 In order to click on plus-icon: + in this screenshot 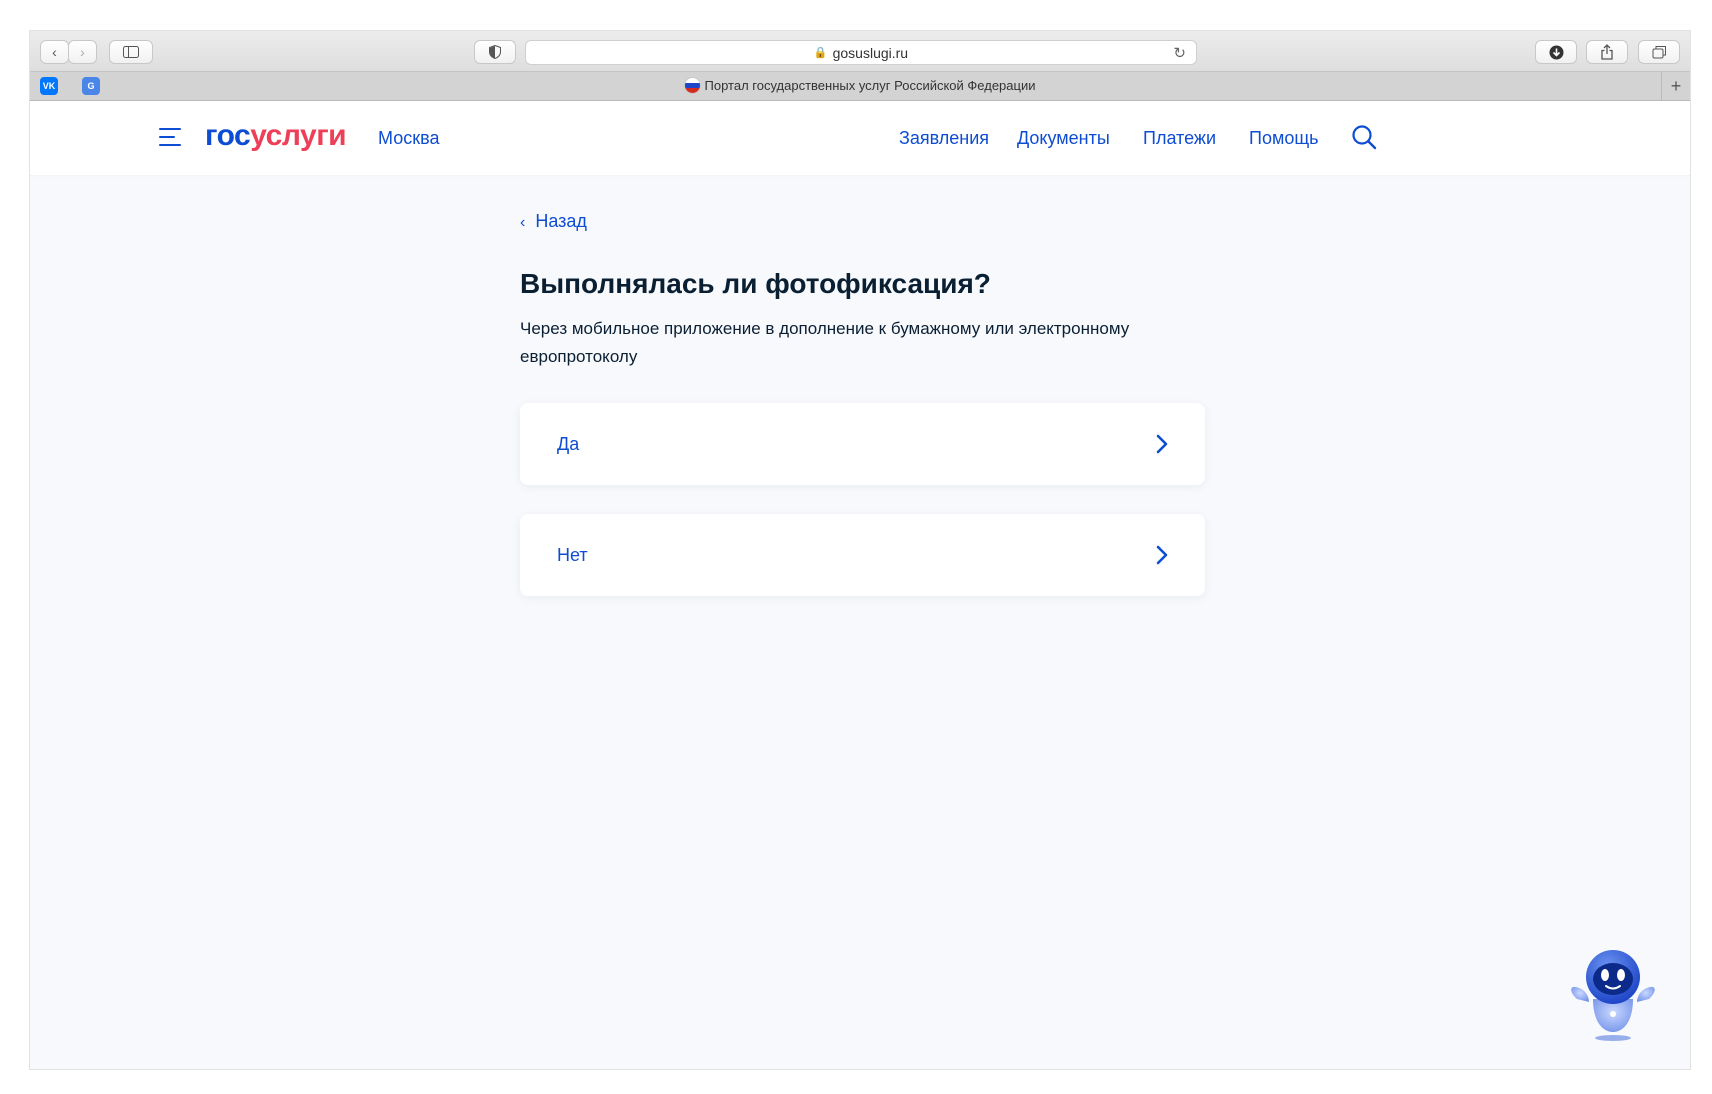, I will do `click(1676, 85)`.